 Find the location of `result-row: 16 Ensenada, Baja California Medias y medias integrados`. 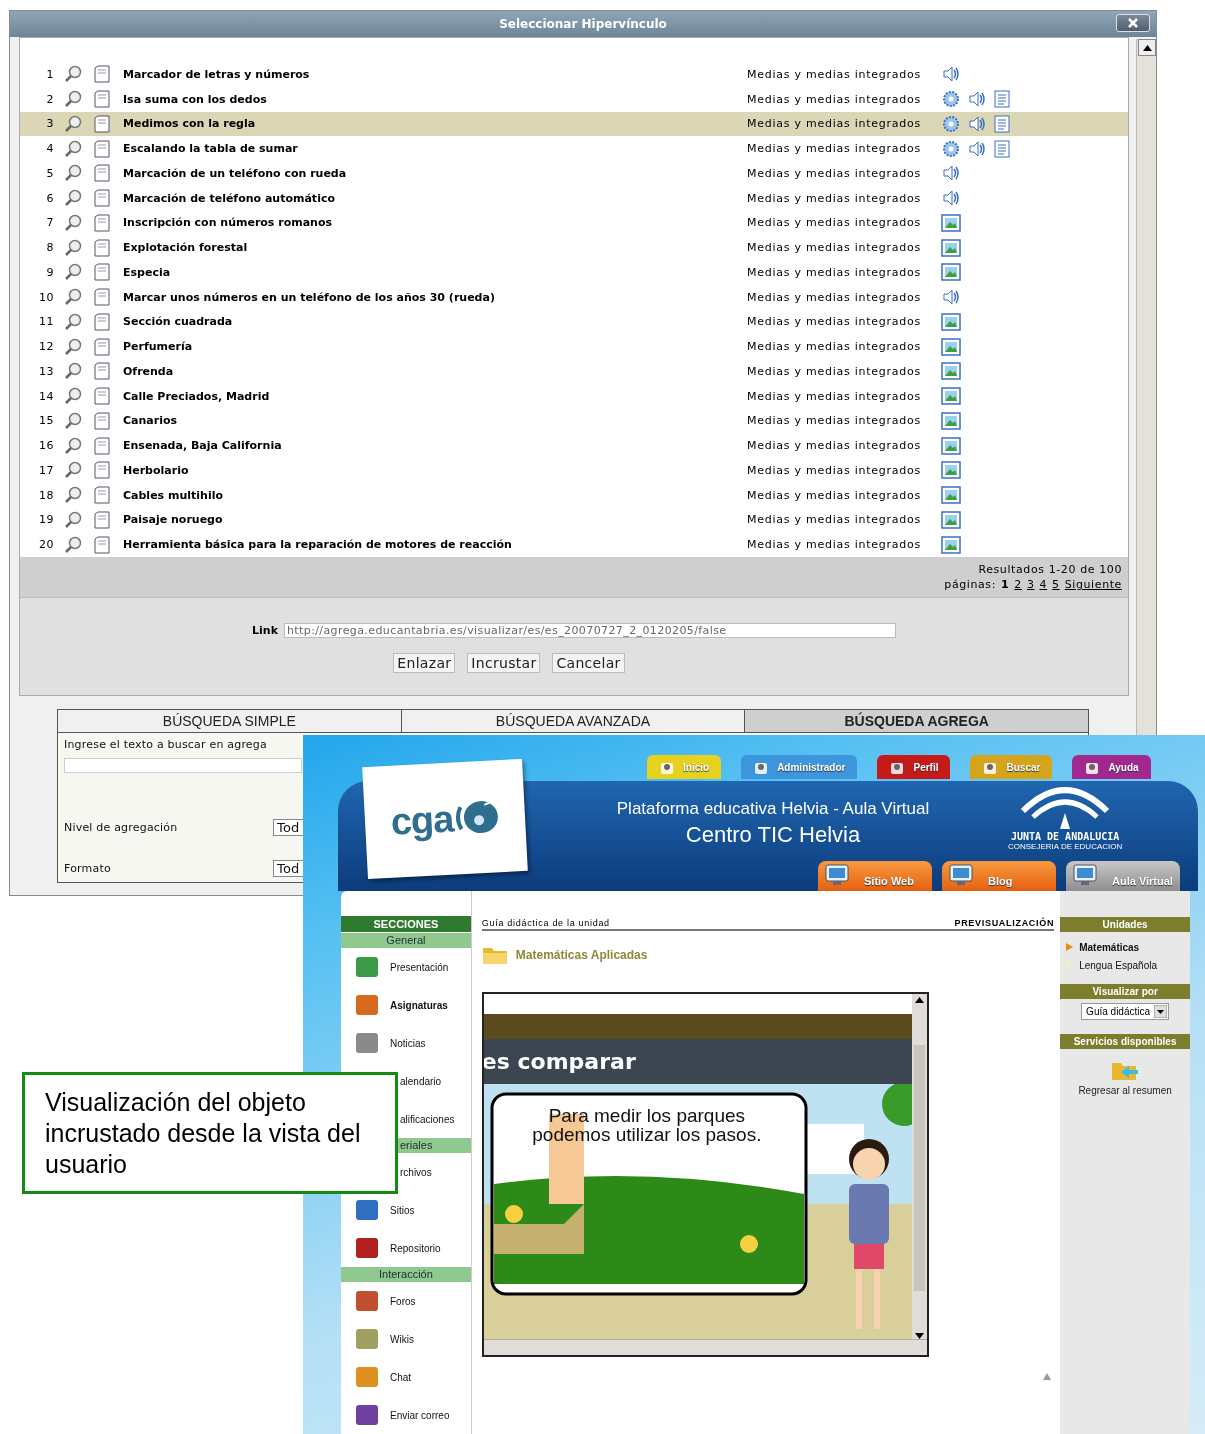

result-row: 16 Ensenada, Baja California Medias y medias integrados is located at coordinates (574, 445).